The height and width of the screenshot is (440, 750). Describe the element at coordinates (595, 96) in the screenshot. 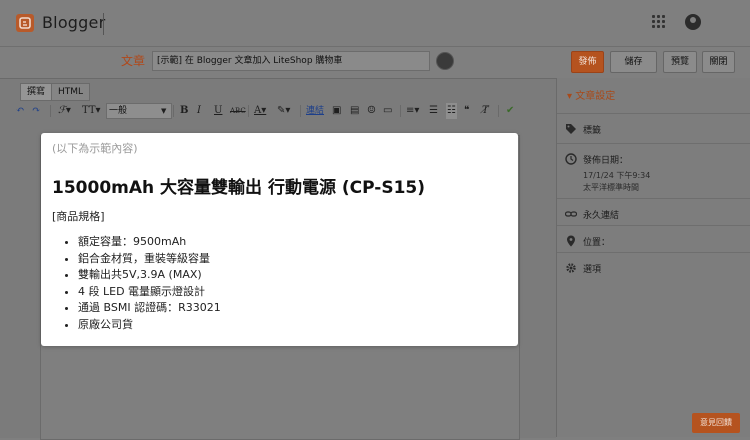

I see `post-settings-label: 文章設定` at that location.